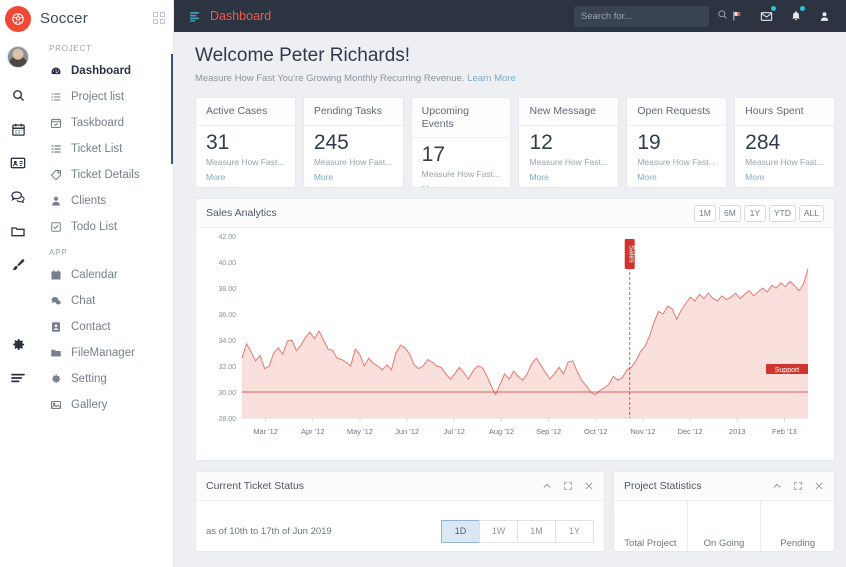 Image resolution: width=846 pixels, height=567 pixels. What do you see at coordinates (642, 431) in the screenshot?
I see `svg-text: Nov '12` at bounding box center [642, 431].